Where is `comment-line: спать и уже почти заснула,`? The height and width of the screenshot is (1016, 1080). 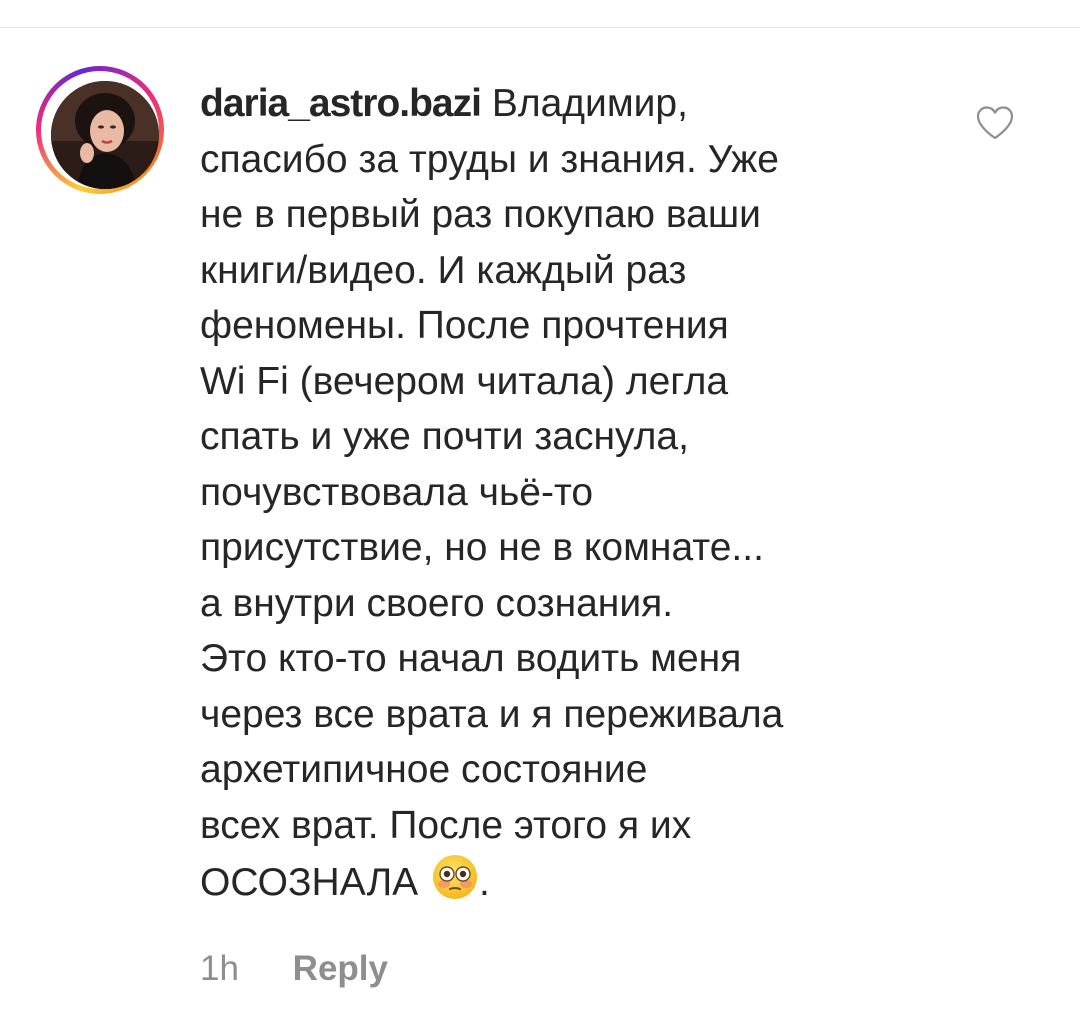 comment-line: спать и уже почти заснула, is located at coordinates (444, 436).